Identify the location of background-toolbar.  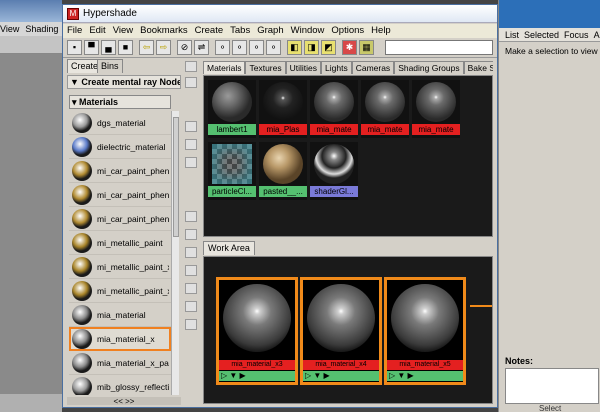
(31, 45).